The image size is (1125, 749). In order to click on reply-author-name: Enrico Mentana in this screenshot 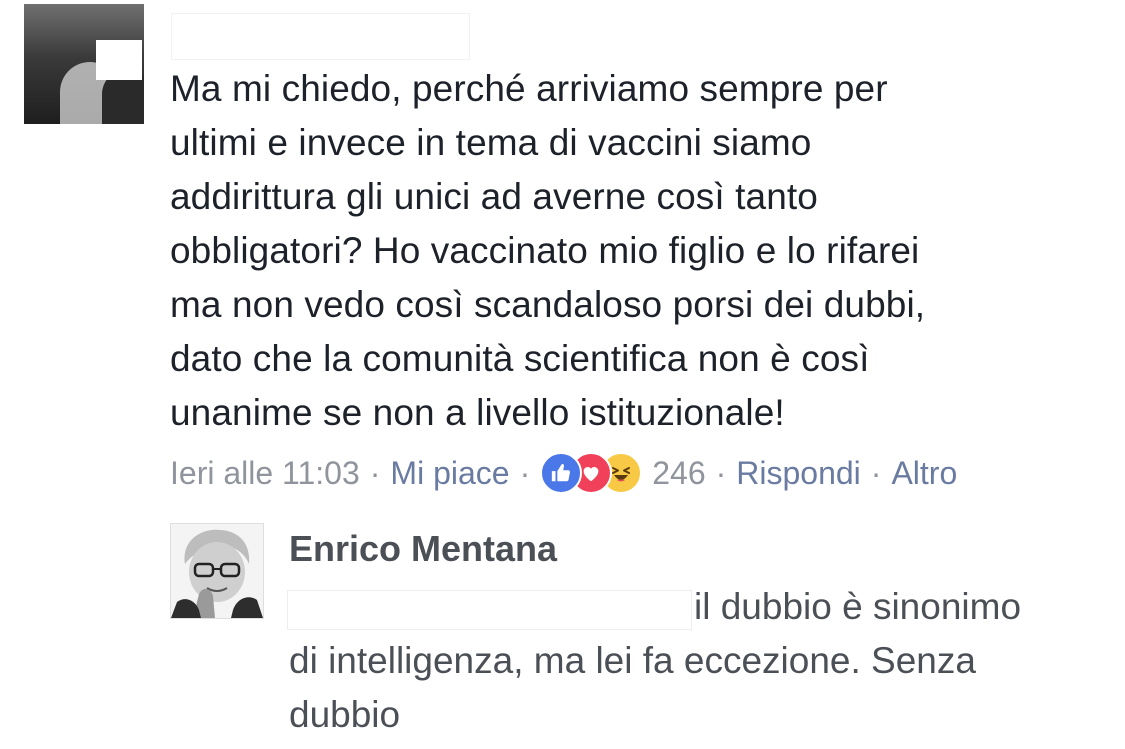, I will do `click(423, 549)`.